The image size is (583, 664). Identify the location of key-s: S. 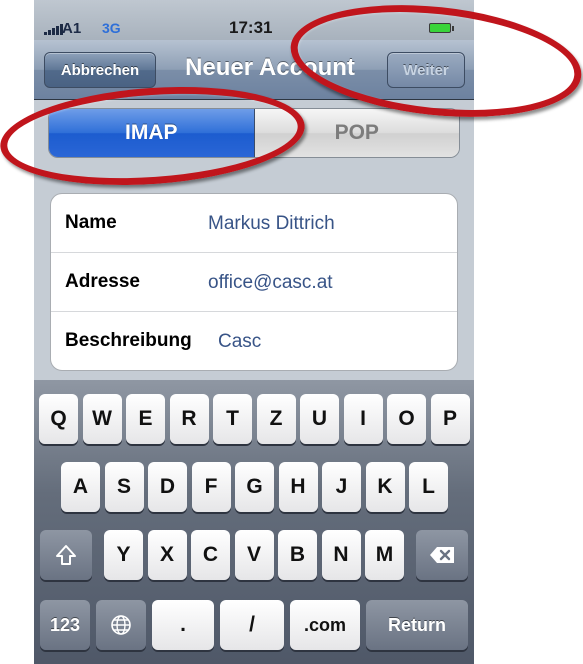
(124, 487).